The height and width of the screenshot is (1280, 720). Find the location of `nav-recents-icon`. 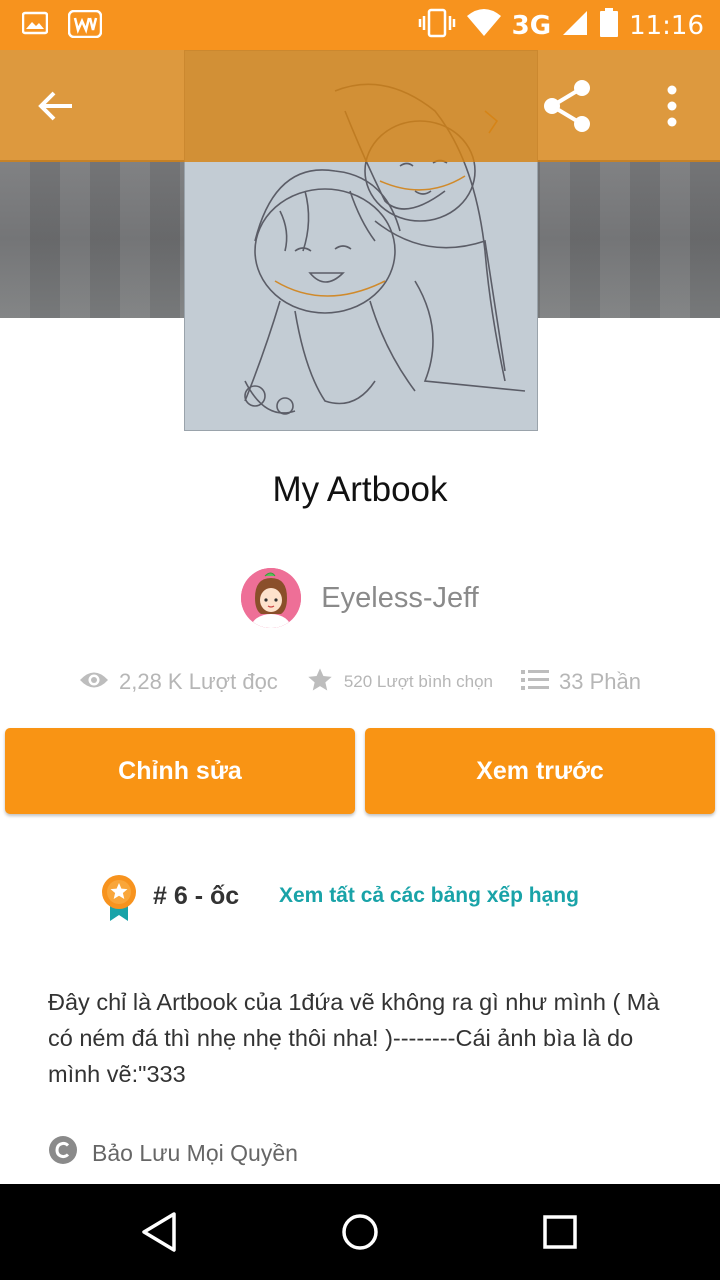

nav-recents-icon is located at coordinates (560, 1232).